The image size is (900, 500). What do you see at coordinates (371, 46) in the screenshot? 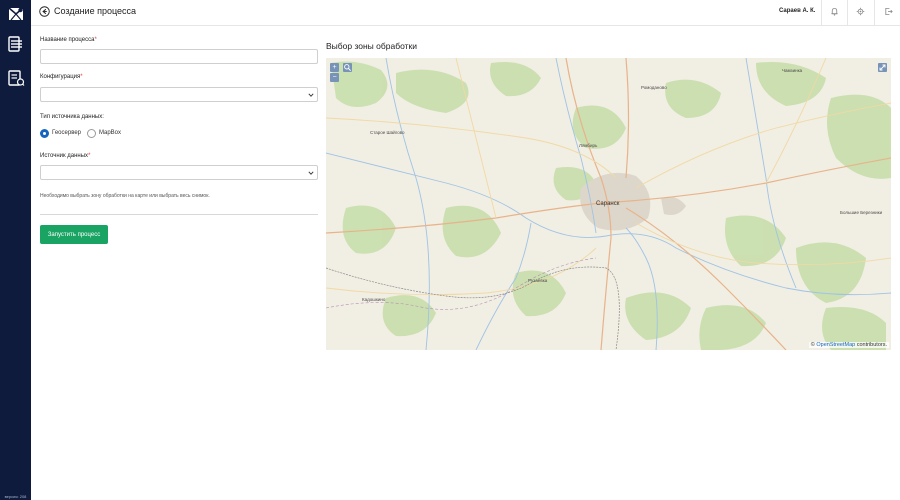
I see `map-title: Выбор зоны обработки` at bounding box center [371, 46].